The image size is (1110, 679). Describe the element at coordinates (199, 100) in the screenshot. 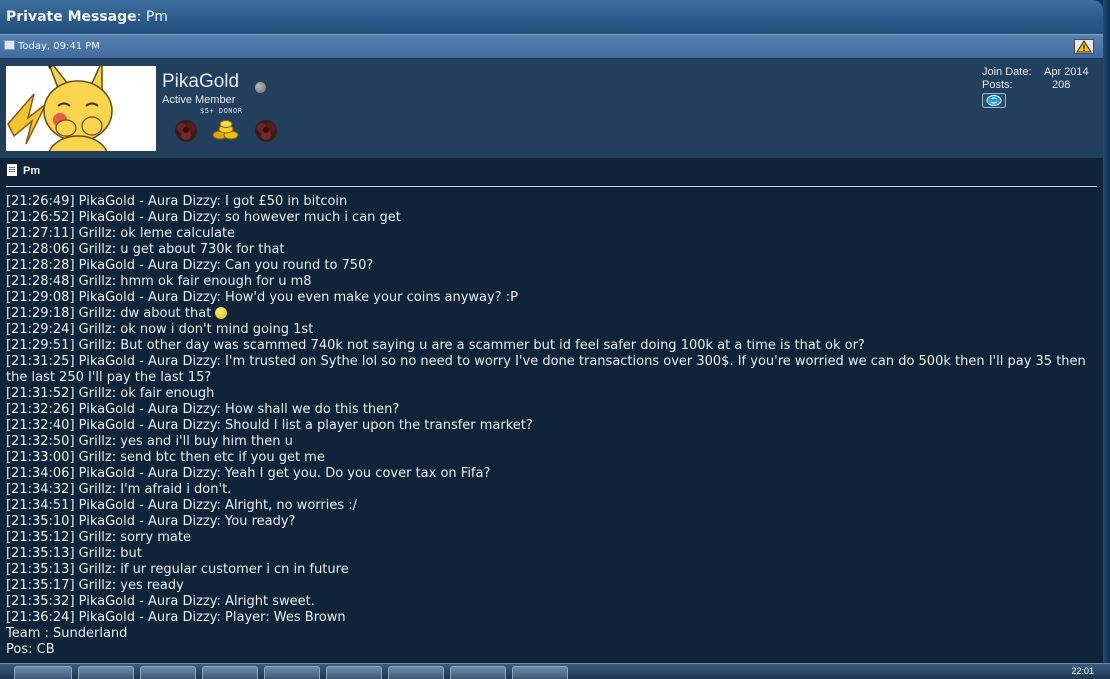

I see `user-title: Active Member` at that location.